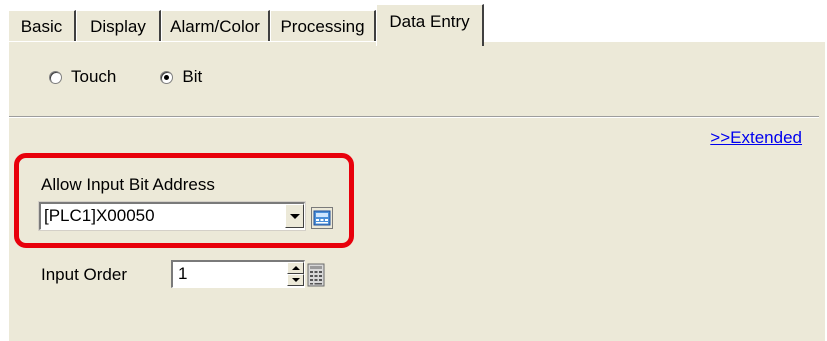 This screenshot has width=827, height=341. I want to click on extended-link: >>Extended, so click(756, 138).